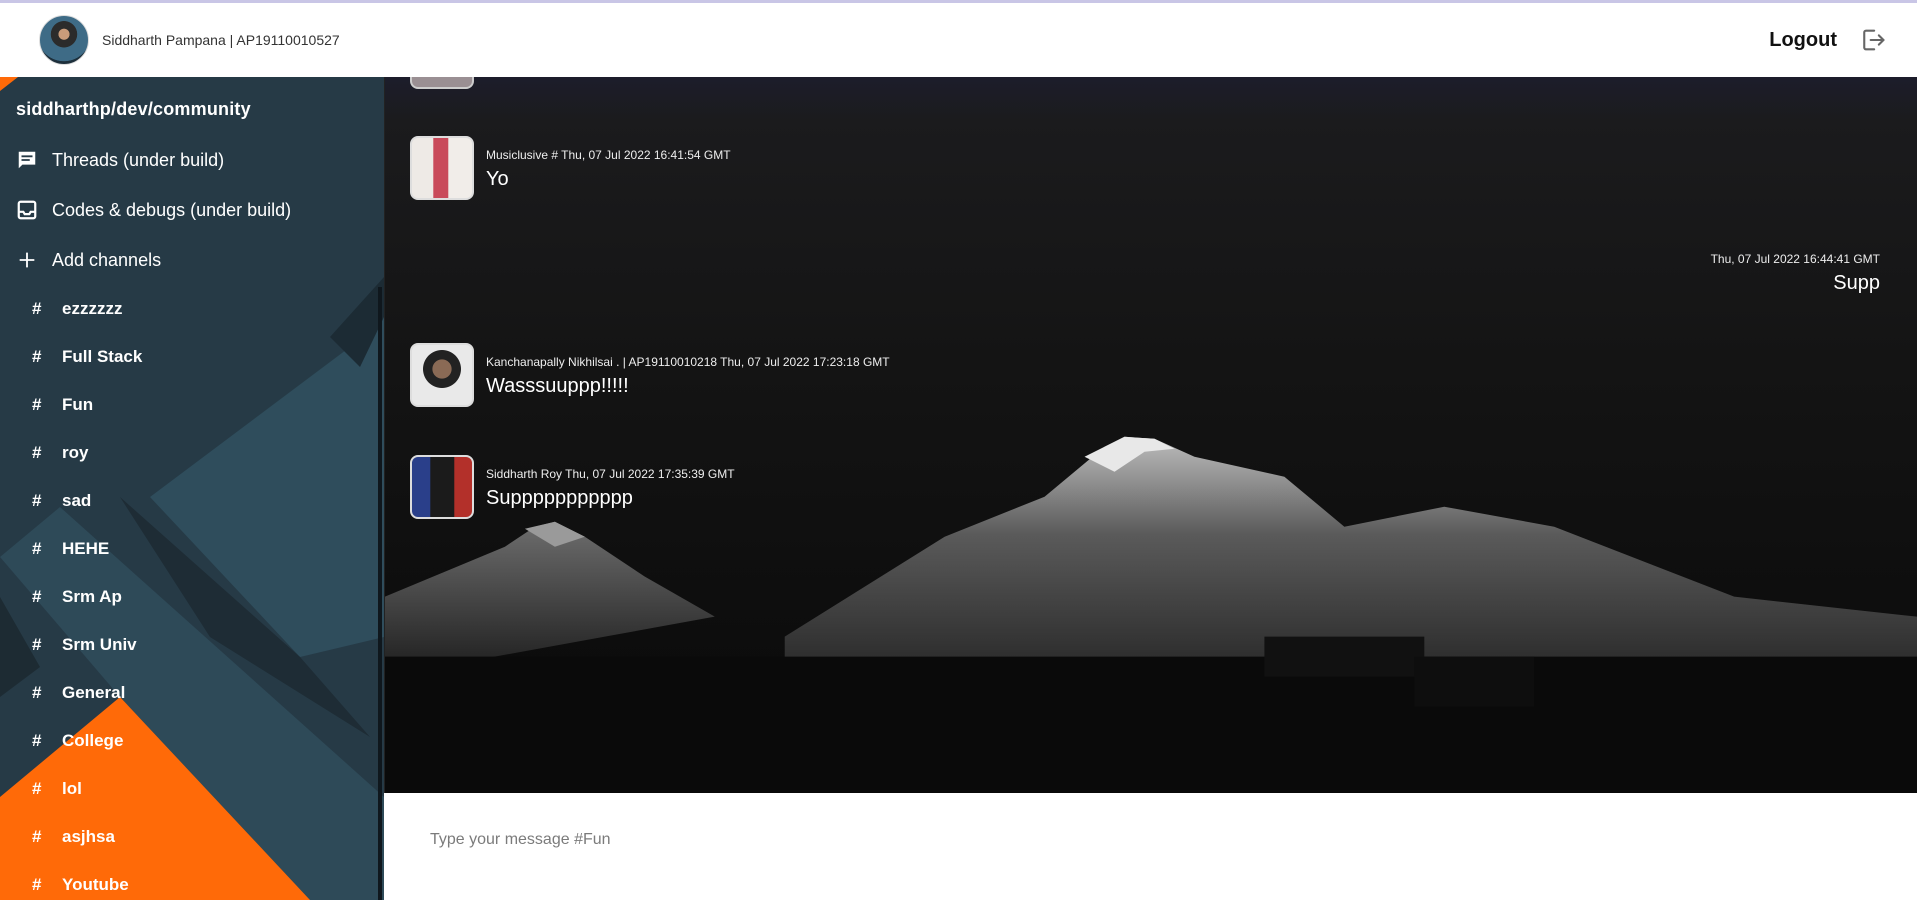  Describe the element at coordinates (72, 788) in the screenshot. I see `channel-label: lol` at that location.